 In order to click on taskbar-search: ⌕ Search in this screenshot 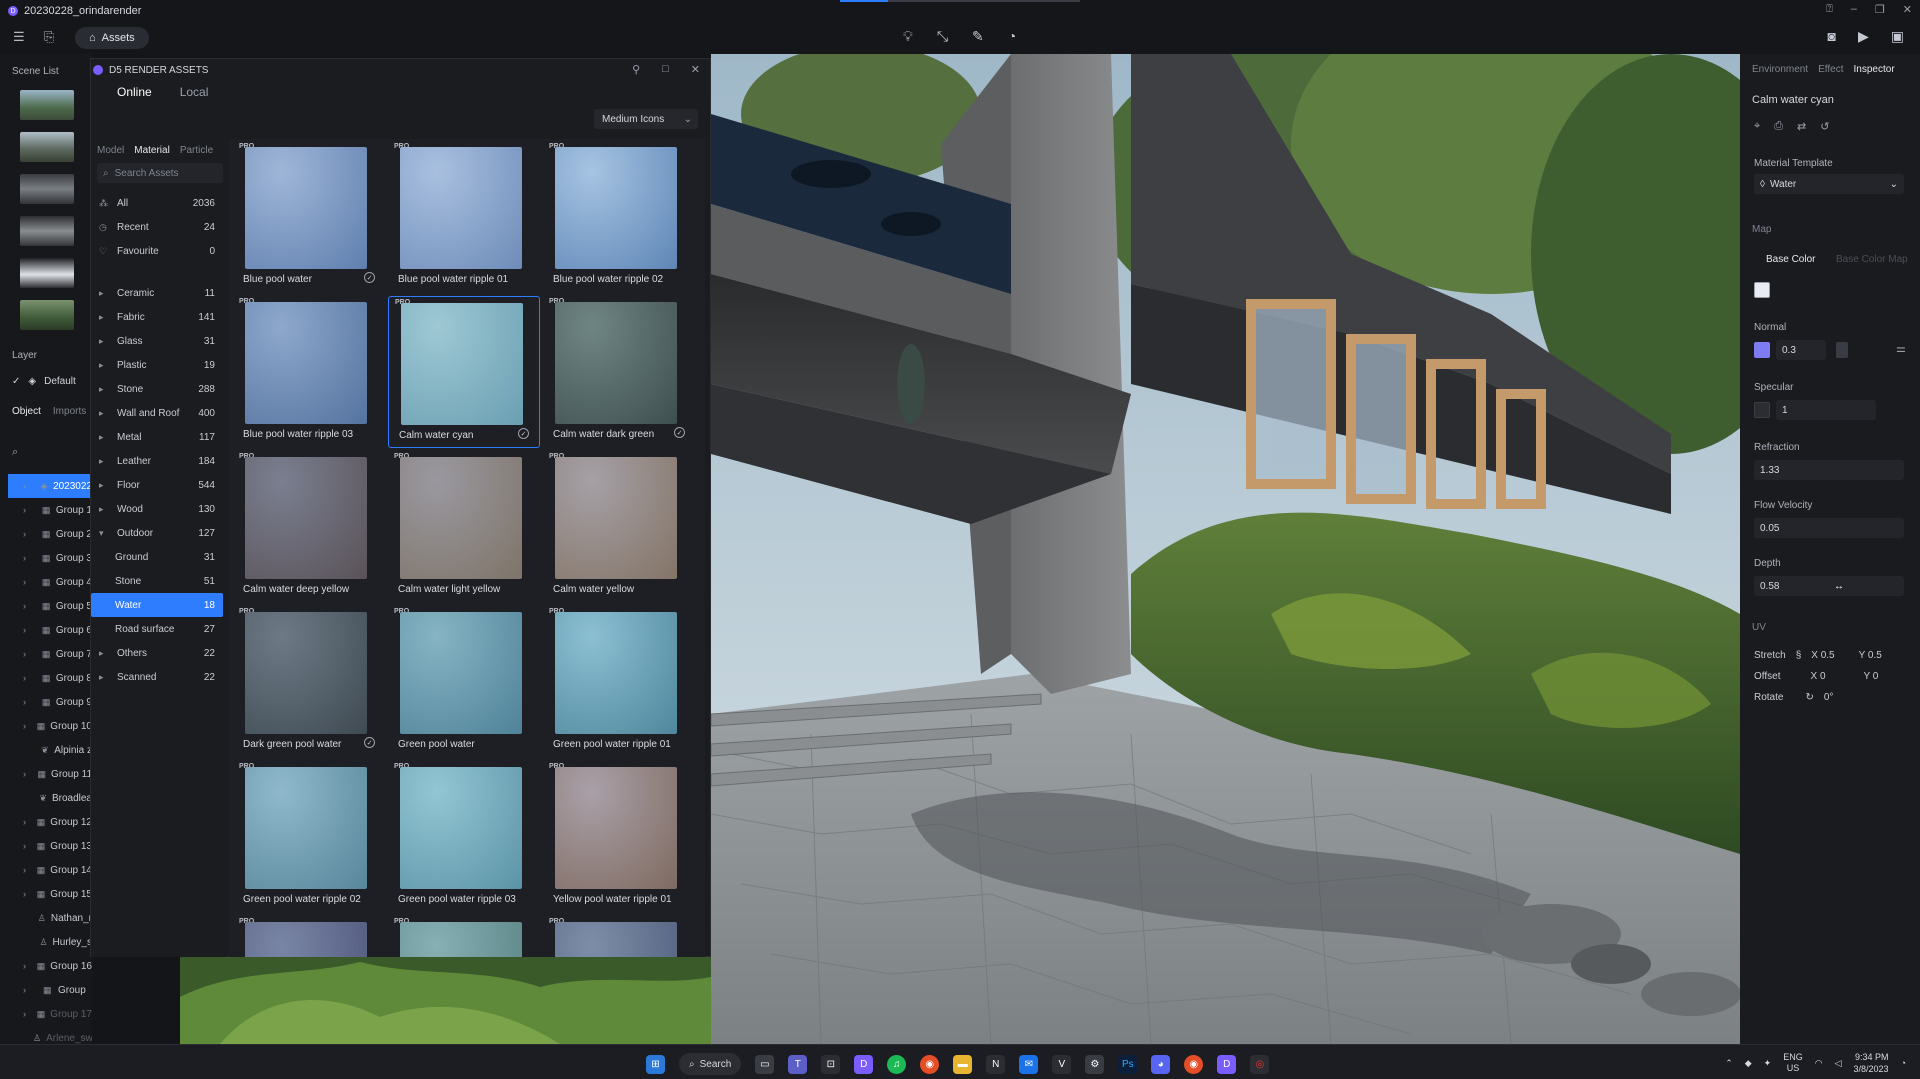, I will do `click(710, 1064)`.